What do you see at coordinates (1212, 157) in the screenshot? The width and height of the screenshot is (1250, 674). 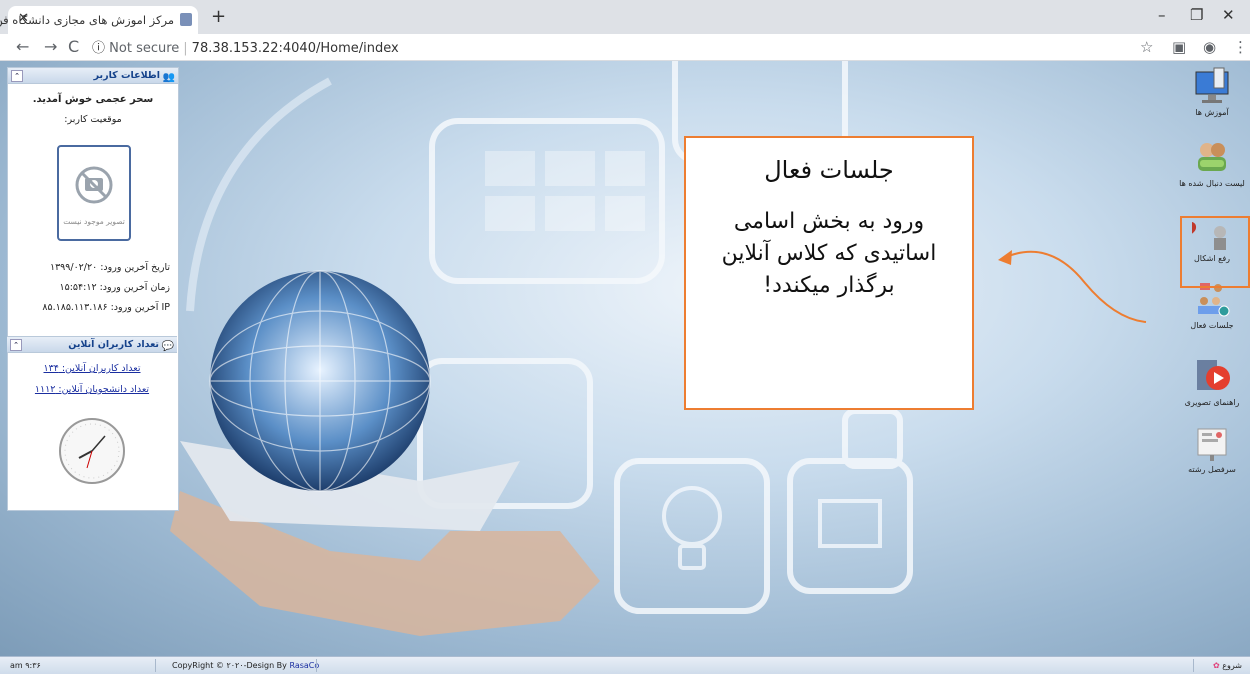 I see `follow-icon` at bounding box center [1212, 157].